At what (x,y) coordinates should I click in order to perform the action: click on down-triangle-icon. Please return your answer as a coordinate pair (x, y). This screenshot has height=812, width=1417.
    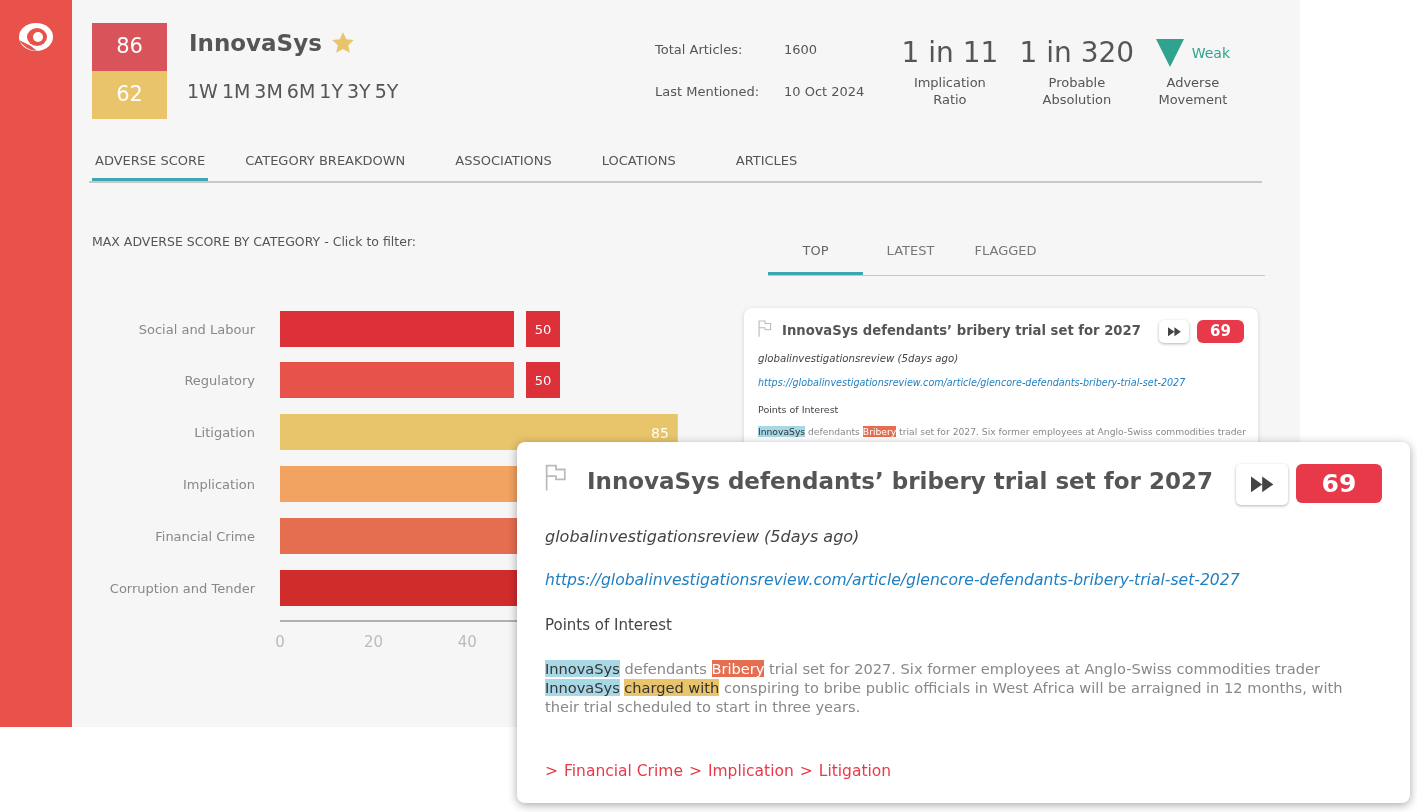
    Looking at the image, I should click on (1169, 53).